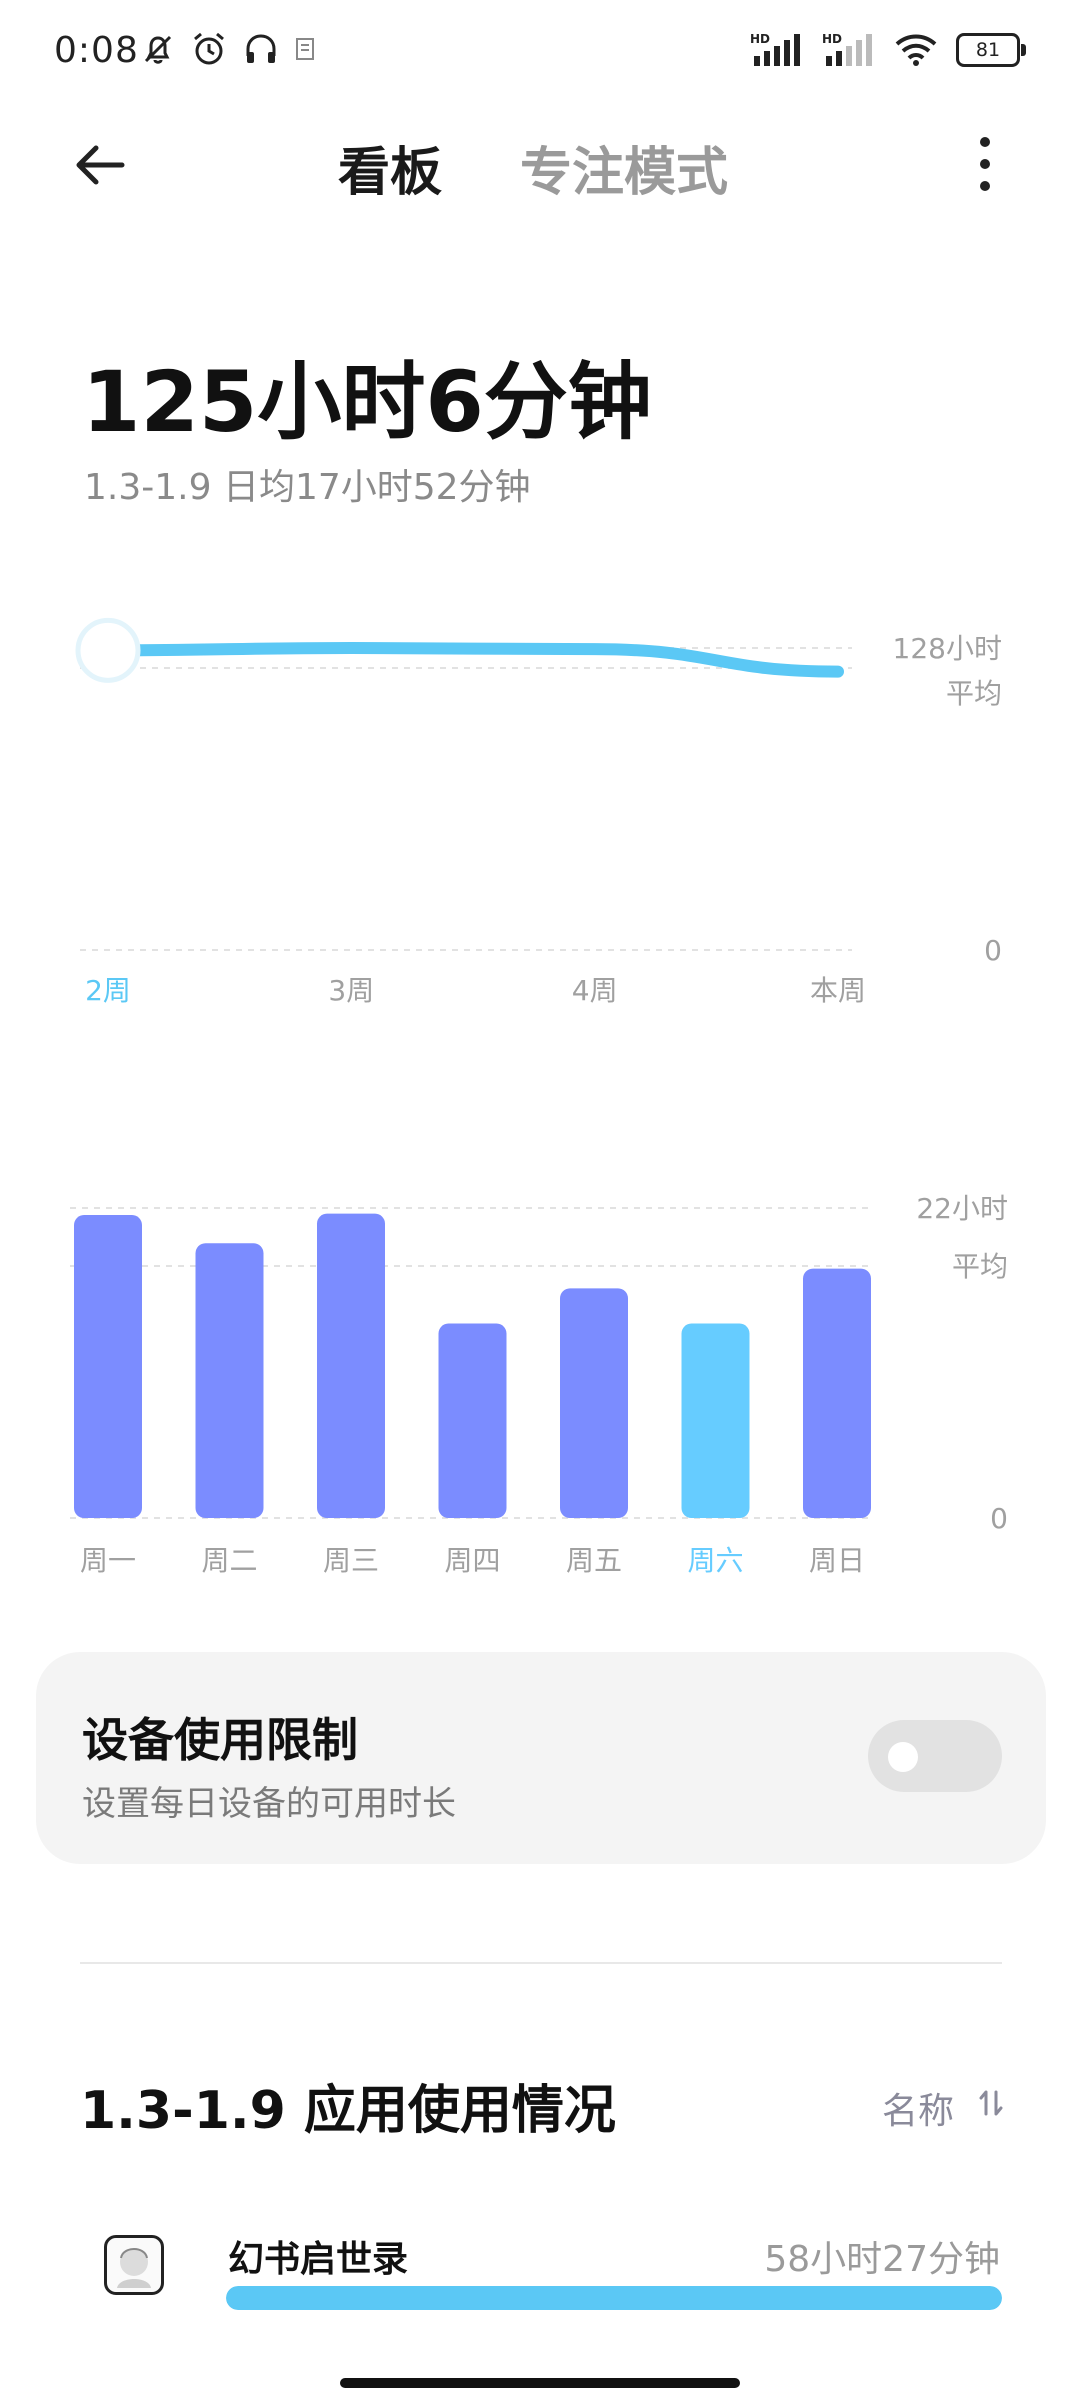 The image size is (1080, 2400). I want to click on daily-x-label: 周六, so click(715, 1560).